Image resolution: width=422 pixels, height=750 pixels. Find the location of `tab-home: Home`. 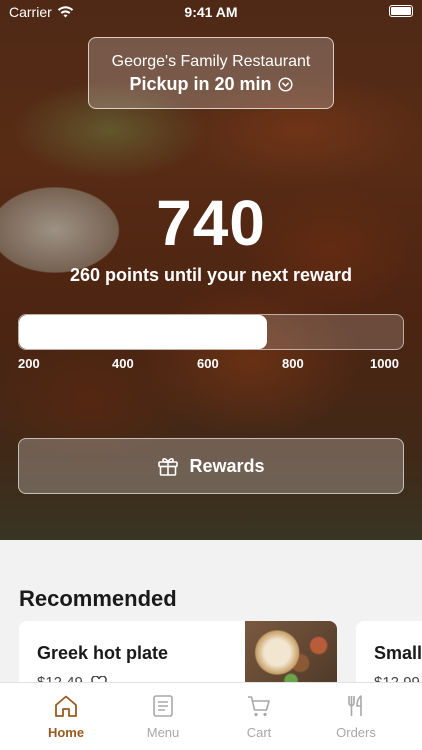

tab-home: Home is located at coordinates (66, 716).